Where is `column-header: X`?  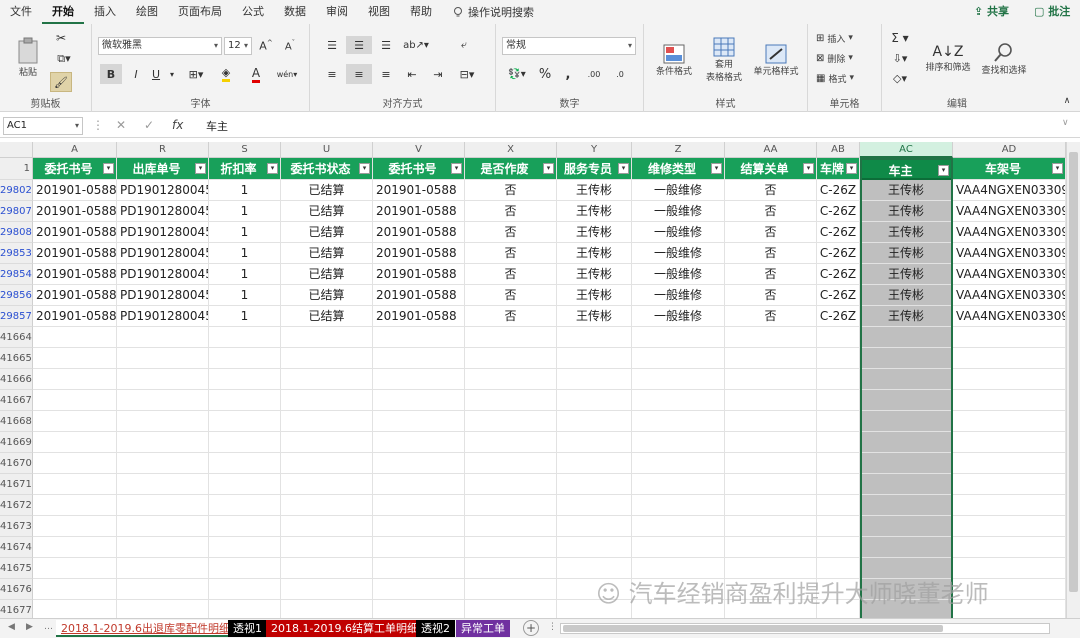 column-header: X is located at coordinates (511, 150).